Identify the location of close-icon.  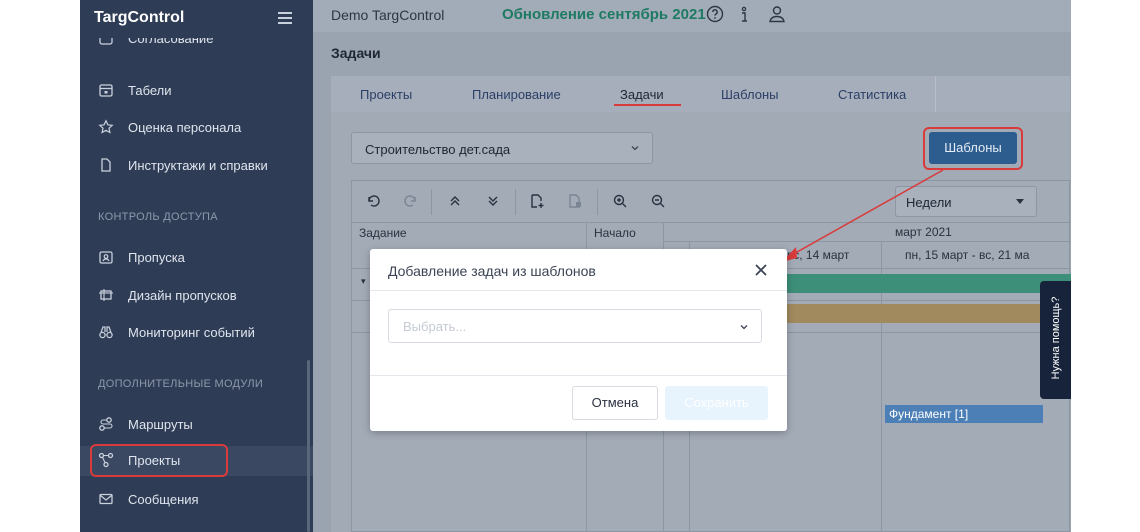
(761, 270).